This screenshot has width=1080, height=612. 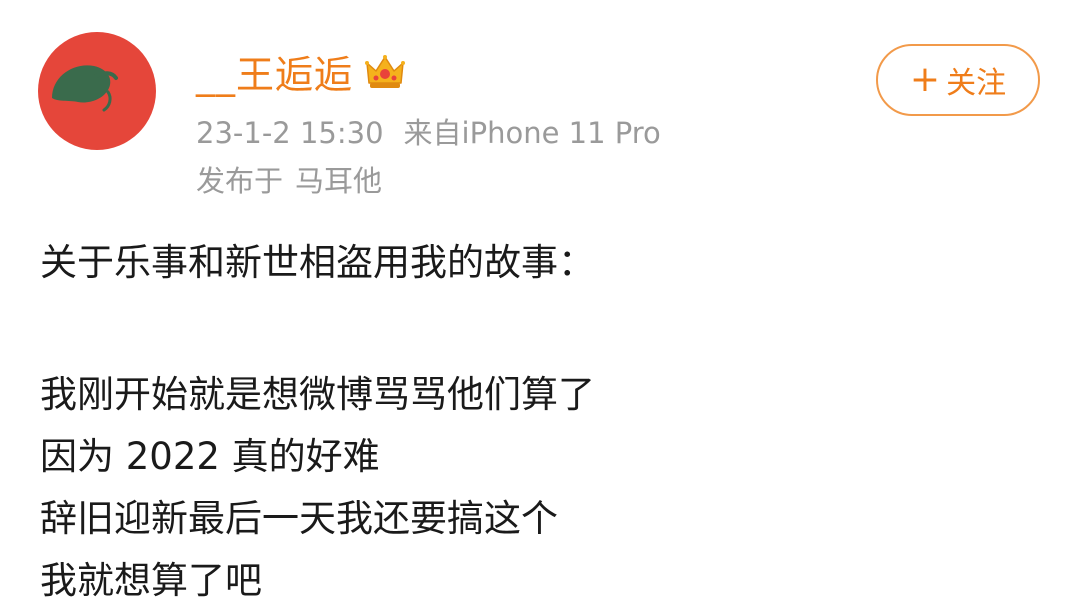 I want to click on crown-icon, so click(x=385, y=71).